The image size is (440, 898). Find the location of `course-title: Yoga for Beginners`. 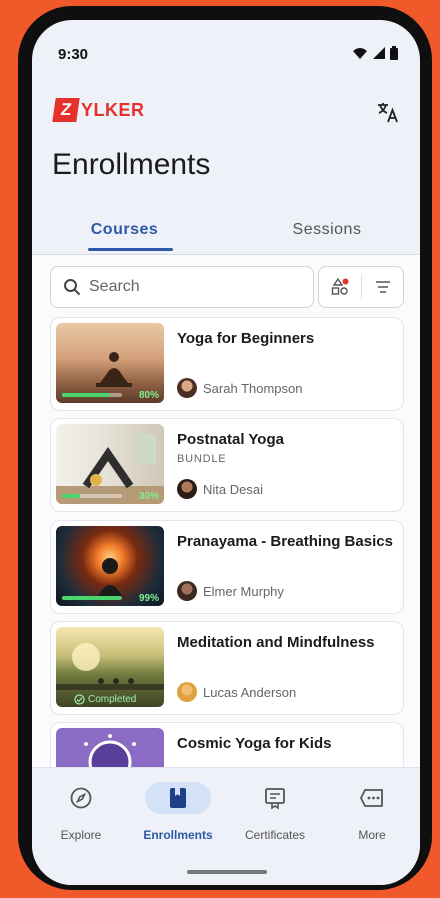

course-title: Yoga for Beginners is located at coordinates (246, 338).